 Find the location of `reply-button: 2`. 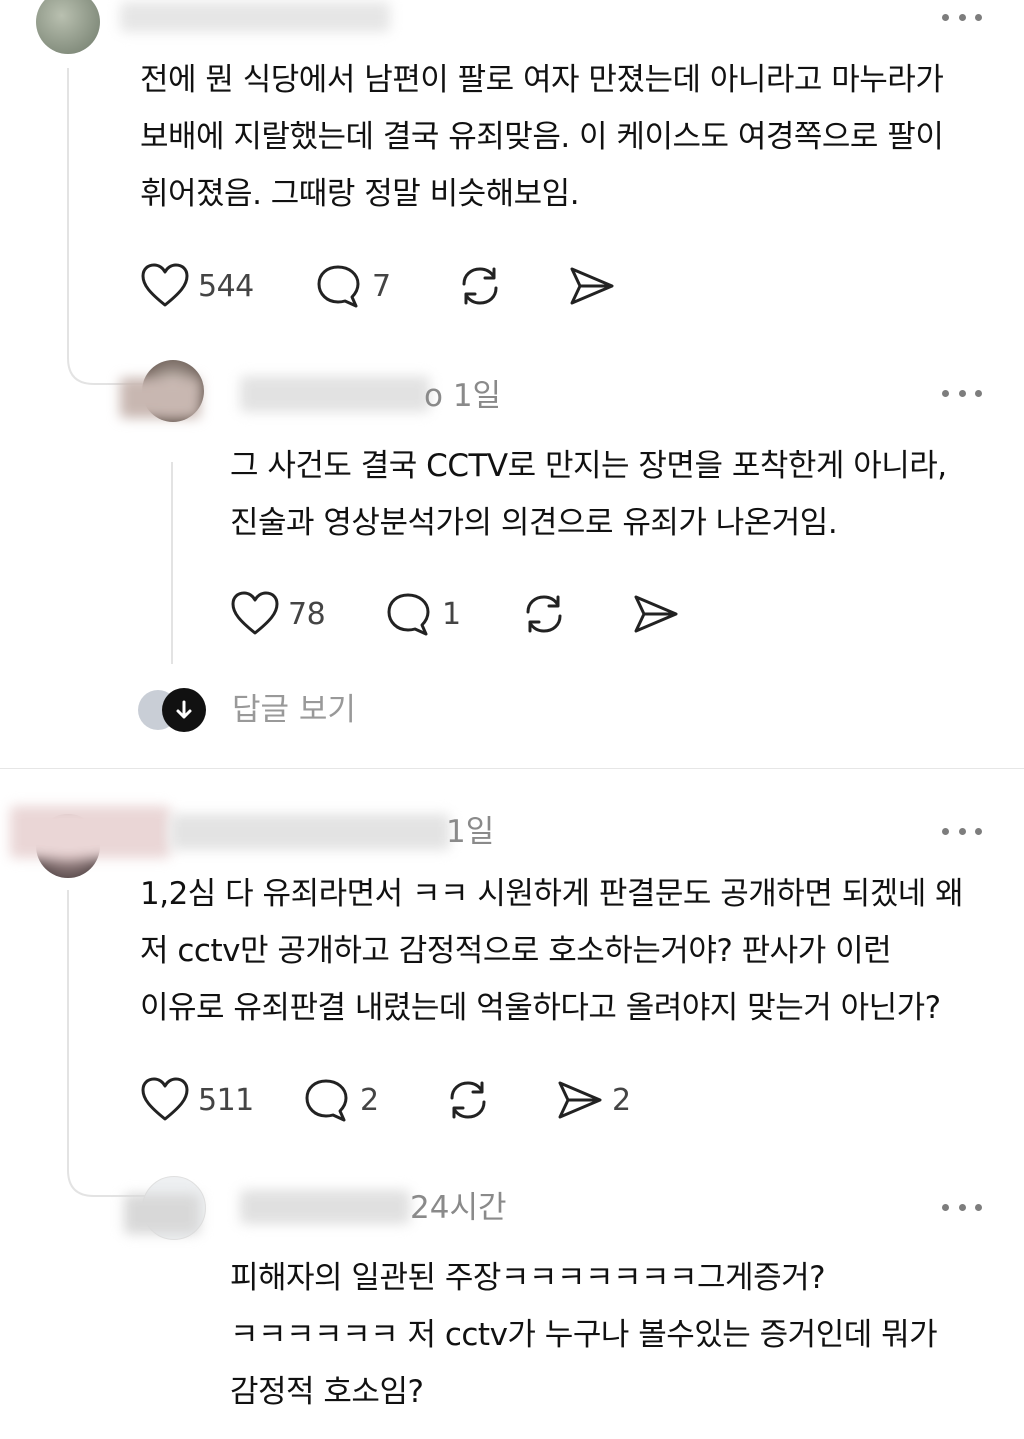

reply-button: 2 is located at coordinates (341, 1100).